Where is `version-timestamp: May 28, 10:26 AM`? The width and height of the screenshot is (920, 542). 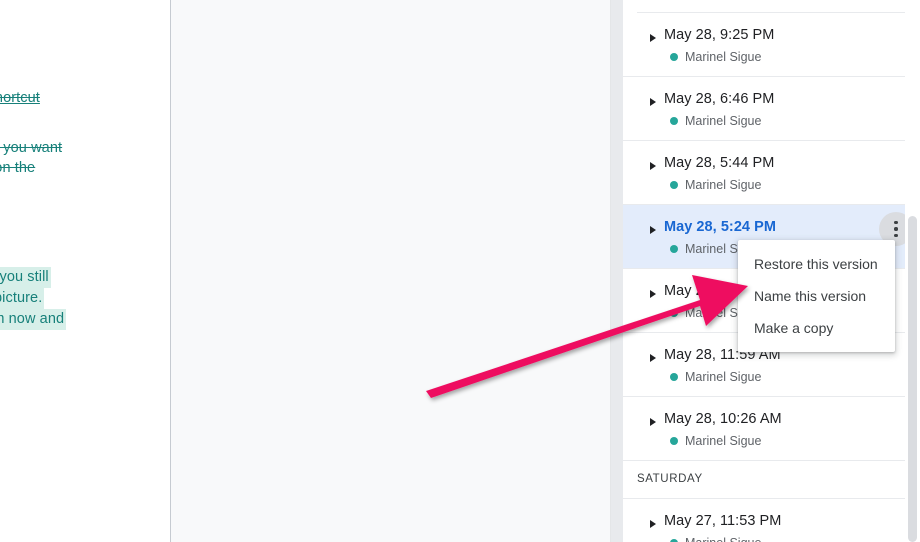 version-timestamp: May 28, 10:26 AM is located at coordinates (723, 419).